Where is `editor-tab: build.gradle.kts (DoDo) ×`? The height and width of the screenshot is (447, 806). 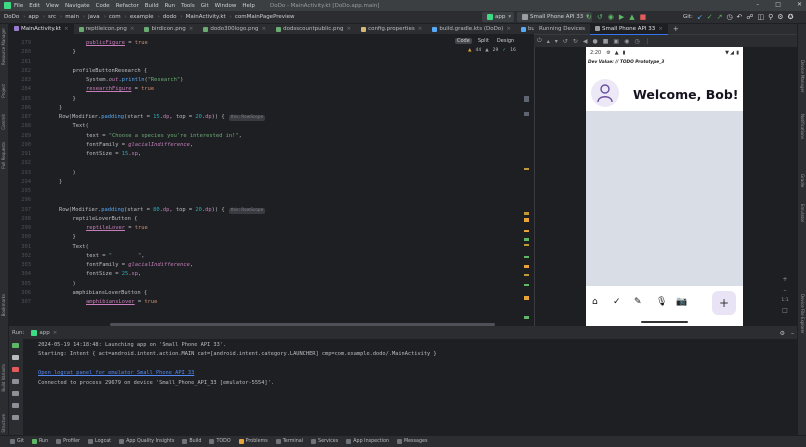 editor-tab: build.gradle.kts (DoDo) × is located at coordinates (471, 29).